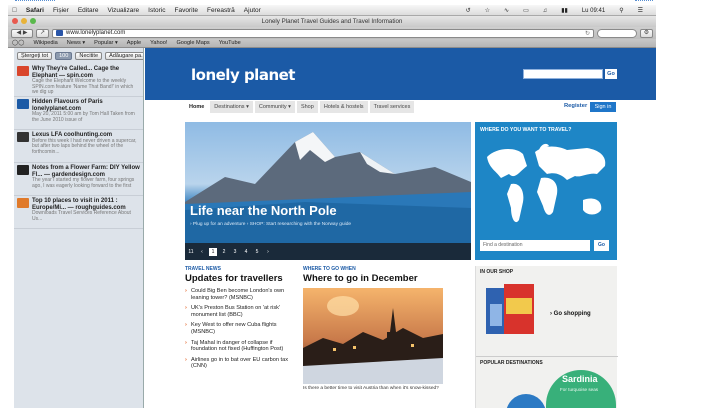 This screenshot has height=408, width=706. What do you see at coordinates (580, 379) in the screenshot?
I see `sardinia-title: Sardinia` at bounding box center [580, 379].